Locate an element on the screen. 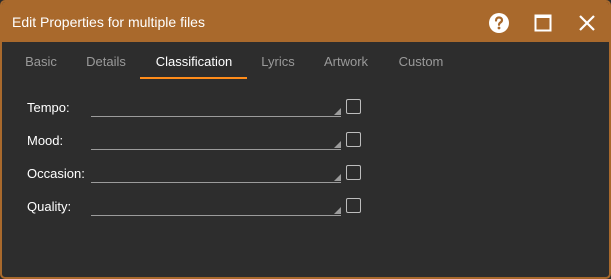 The height and width of the screenshot is (279, 611). quality-label: Quality: is located at coordinates (49, 206).